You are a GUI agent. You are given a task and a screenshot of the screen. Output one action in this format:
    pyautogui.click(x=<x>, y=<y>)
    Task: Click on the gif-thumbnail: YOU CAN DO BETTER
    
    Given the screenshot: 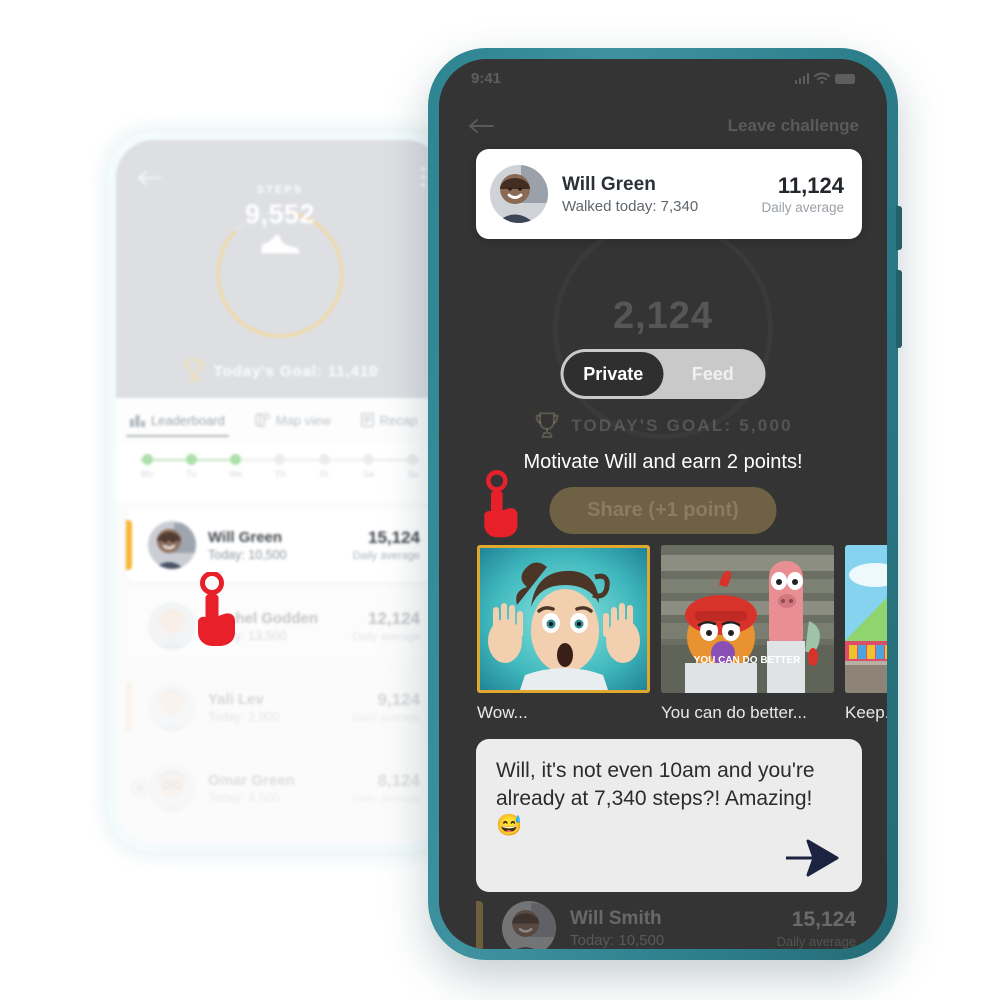 What is the action you would take?
    pyautogui.click(x=747, y=619)
    